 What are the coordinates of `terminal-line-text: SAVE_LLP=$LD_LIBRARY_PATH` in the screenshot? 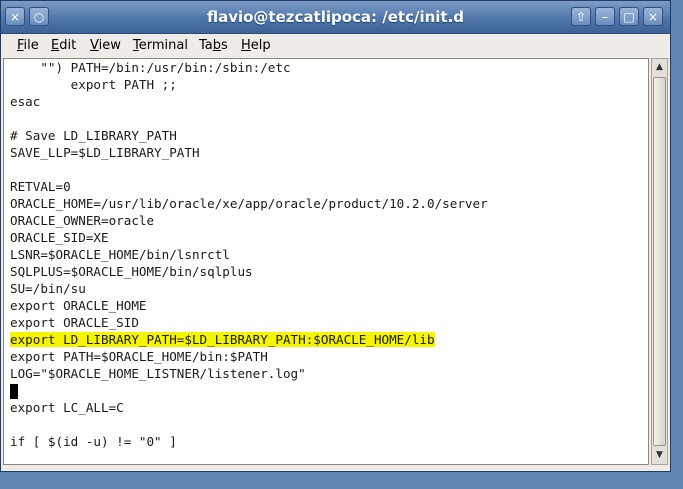 It's located at (105, 152).